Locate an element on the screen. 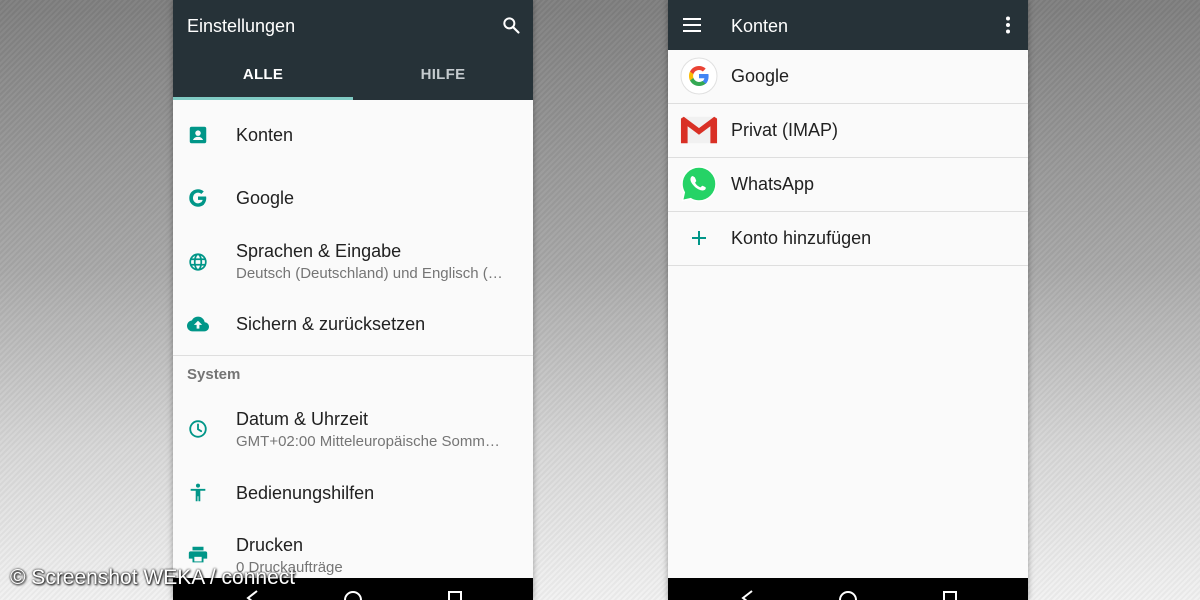 The image size is (1200, 600). settings-item-konten: Konten is located at coordinates (353, 135).